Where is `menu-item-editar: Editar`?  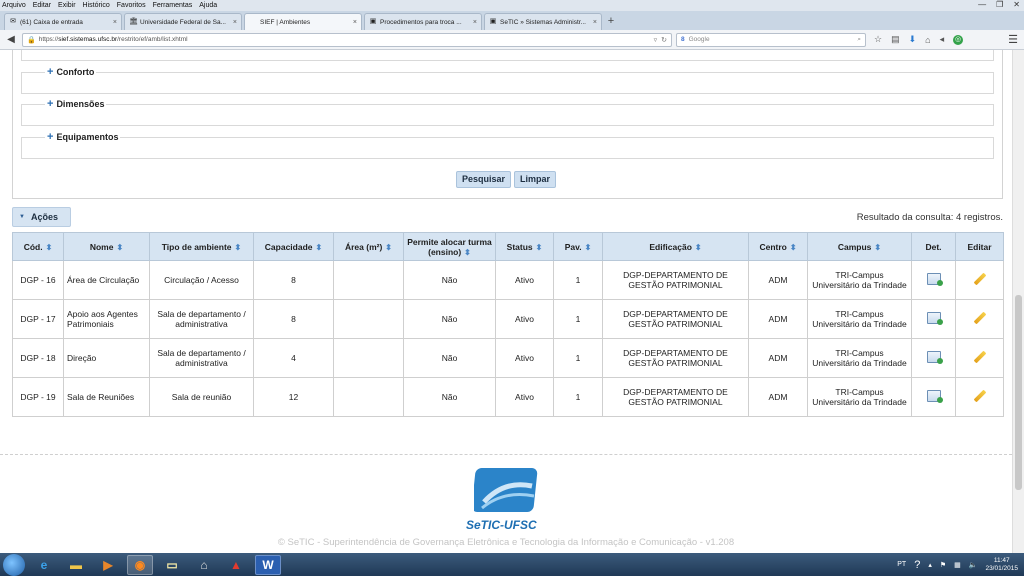 menu-item-editar: Editar is located at coordinates (42, 5).